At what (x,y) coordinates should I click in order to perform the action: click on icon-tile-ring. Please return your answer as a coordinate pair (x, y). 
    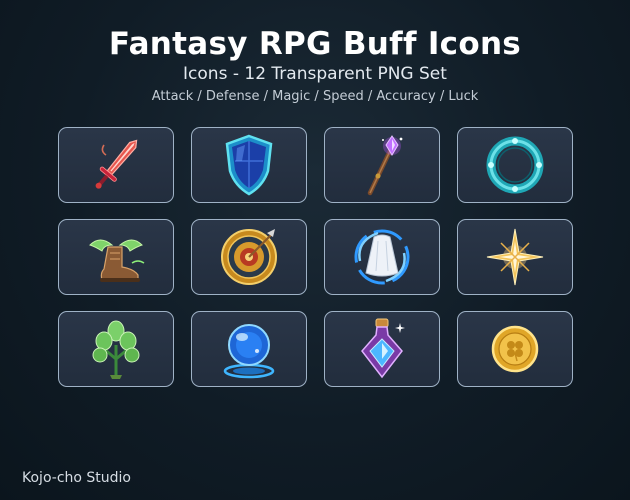
    Looking at the image, I should click on (515, 165).